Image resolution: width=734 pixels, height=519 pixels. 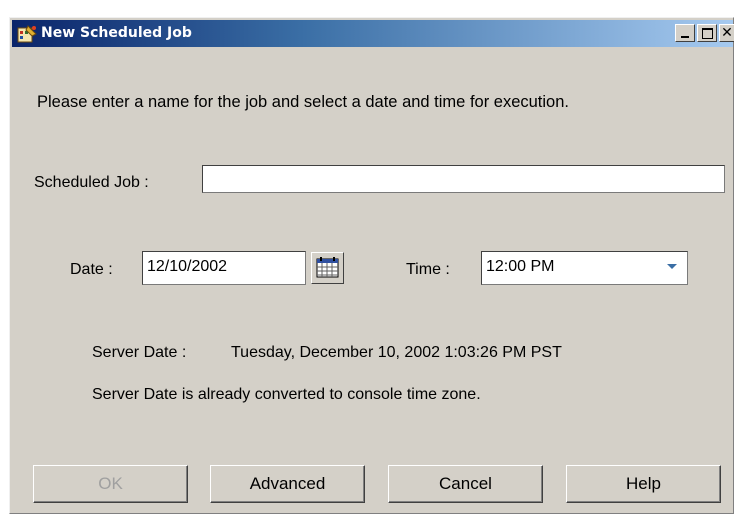 I want to click on close-icon: ✕, so click(x=727, y=33).